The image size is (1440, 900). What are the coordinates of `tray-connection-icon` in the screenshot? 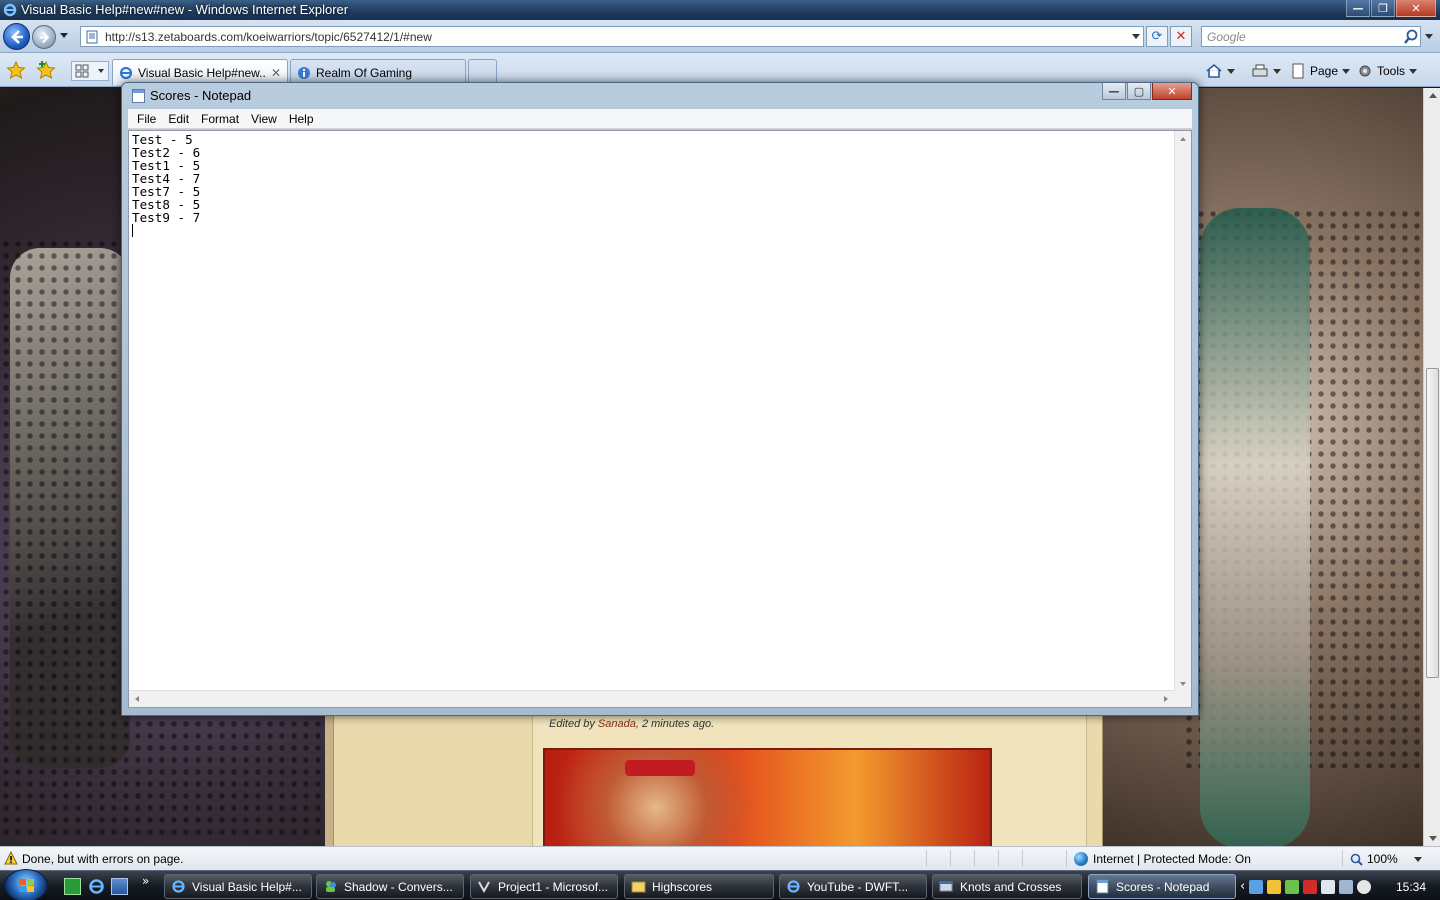 It's located at (1346, 886).